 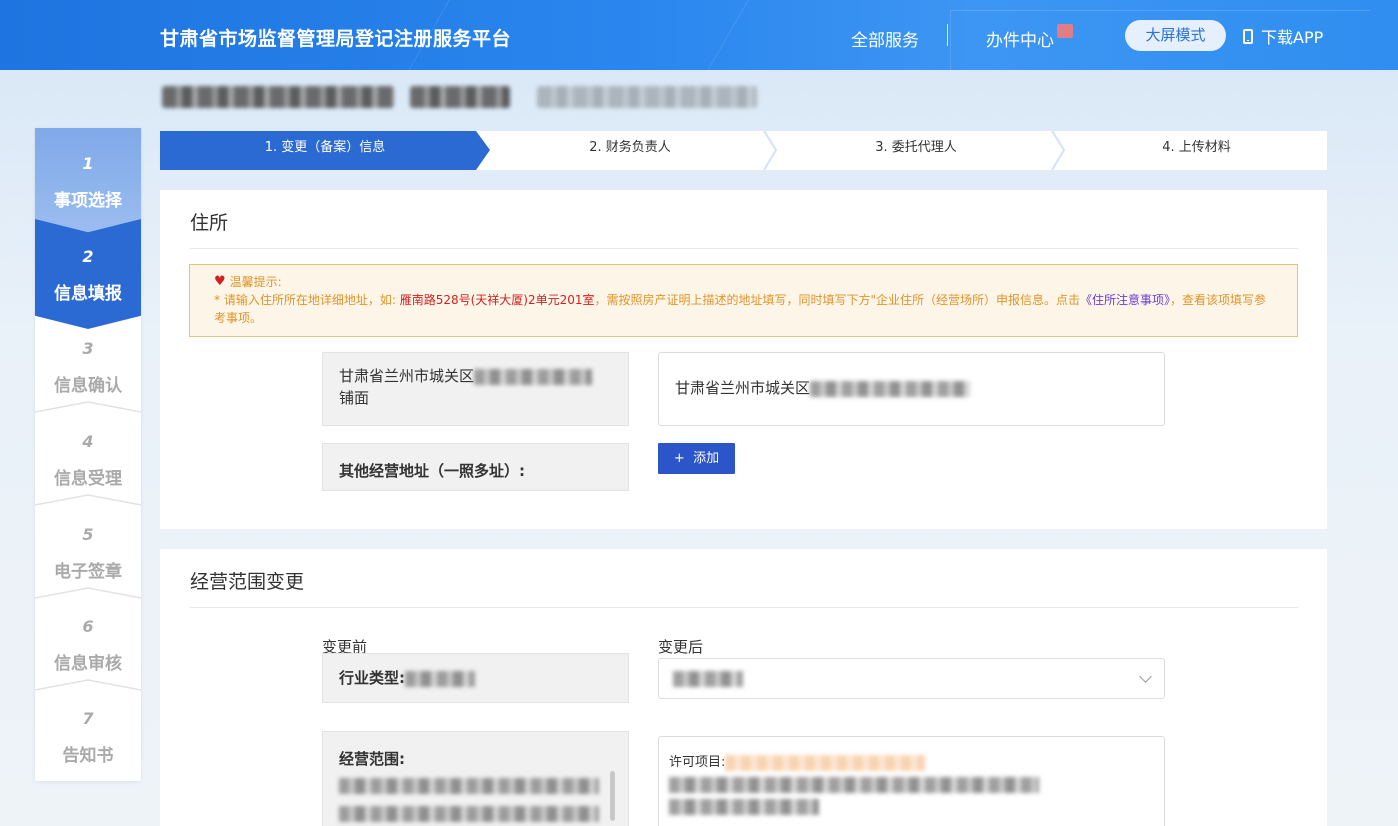 I want to click on step-label: 事项选择, so click(x=88, y=201).